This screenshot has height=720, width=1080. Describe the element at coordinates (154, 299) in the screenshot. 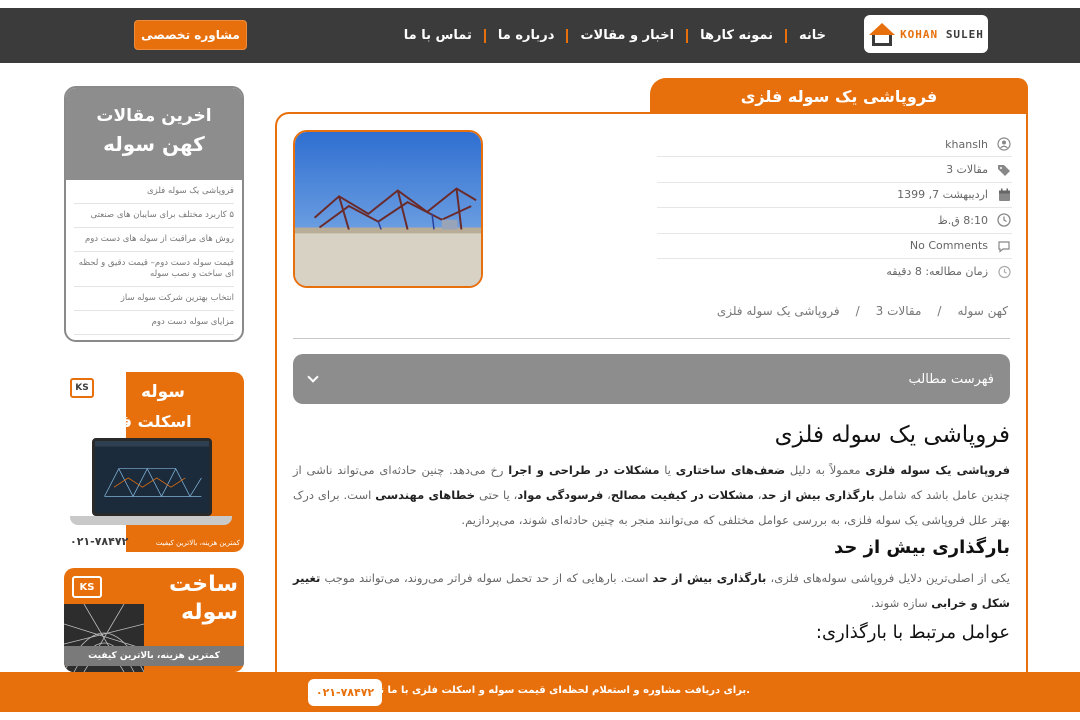

I see `recent-post-link: انتخاب بهترین شرکت سوله ساز` at that location.